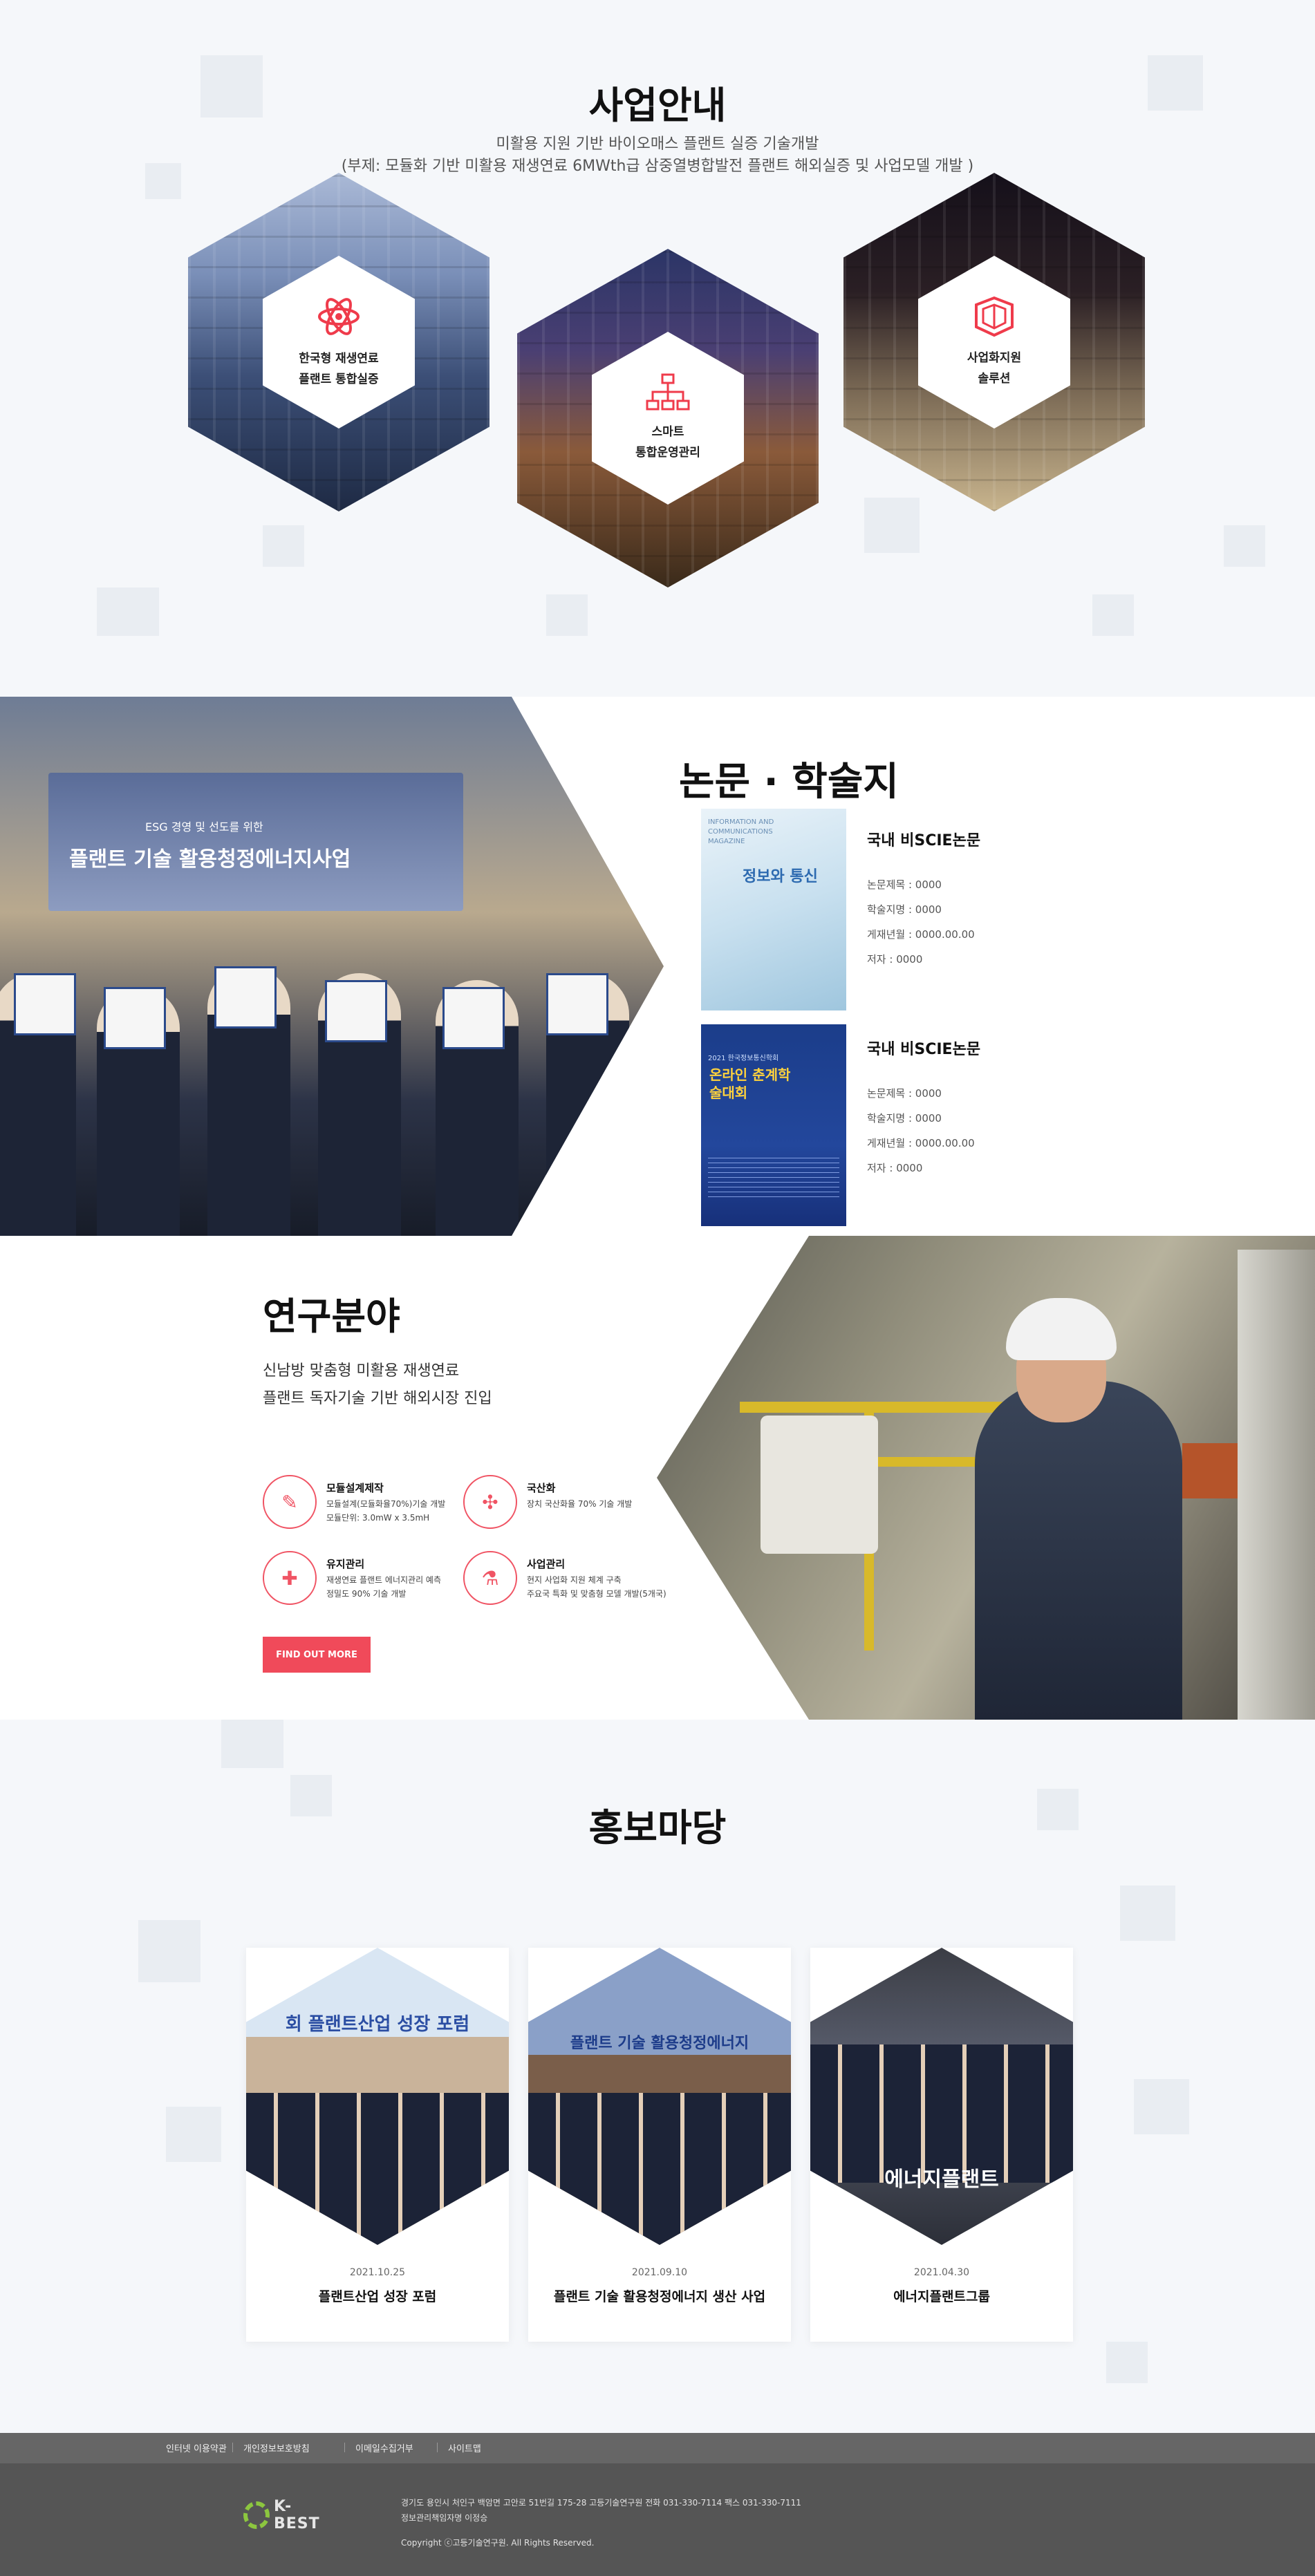 The image size is (1315, 2576). Describe the element at coordinates (659, 2169) in the screenshot. I see `crowd` at that location.